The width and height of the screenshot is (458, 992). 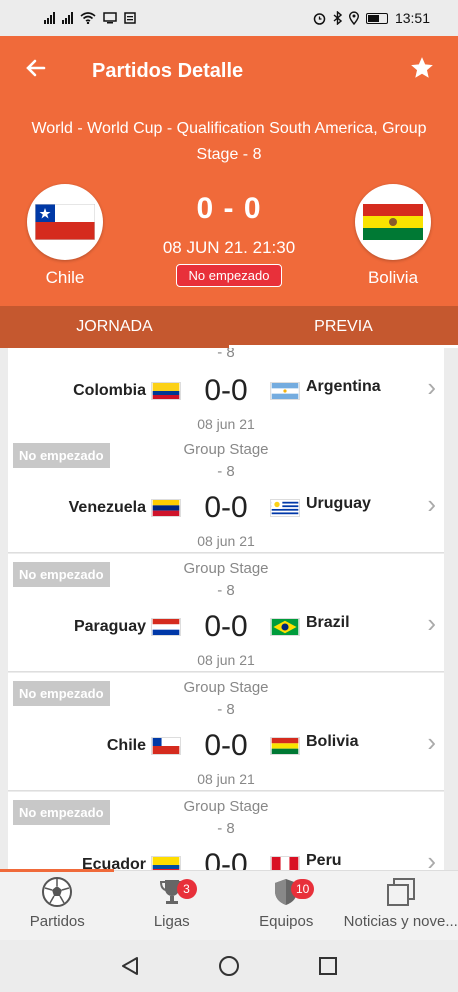 I want to click on match-row: Chile 0-0 Bolivia, so click(x=226, y=747).